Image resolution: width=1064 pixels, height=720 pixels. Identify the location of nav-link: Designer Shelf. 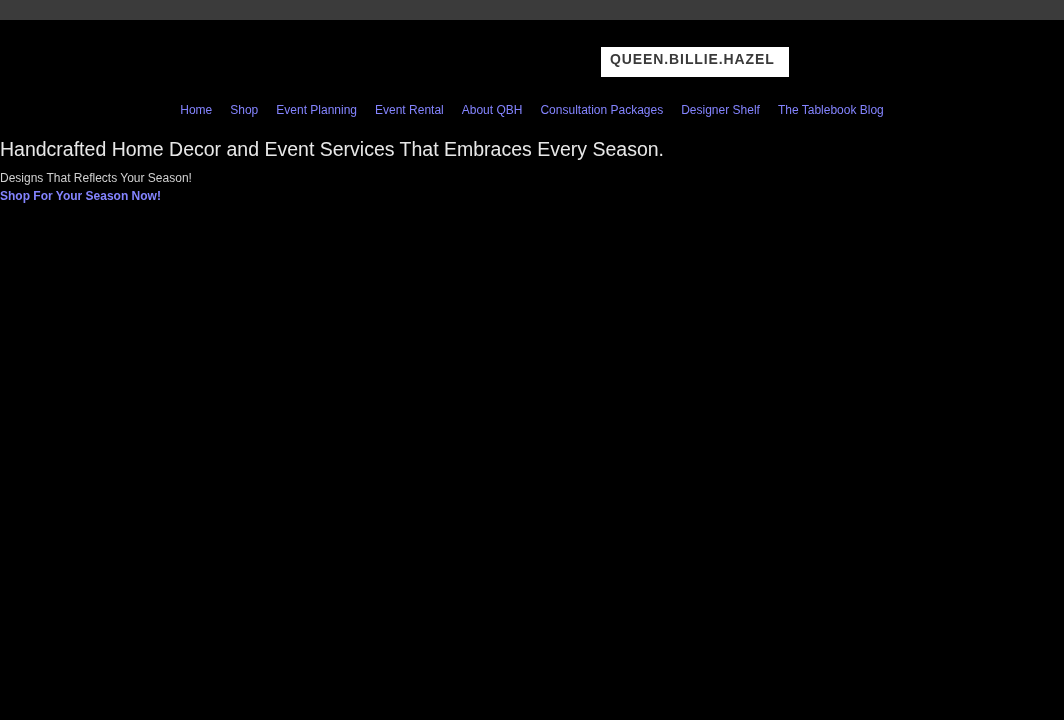
(720, 110).